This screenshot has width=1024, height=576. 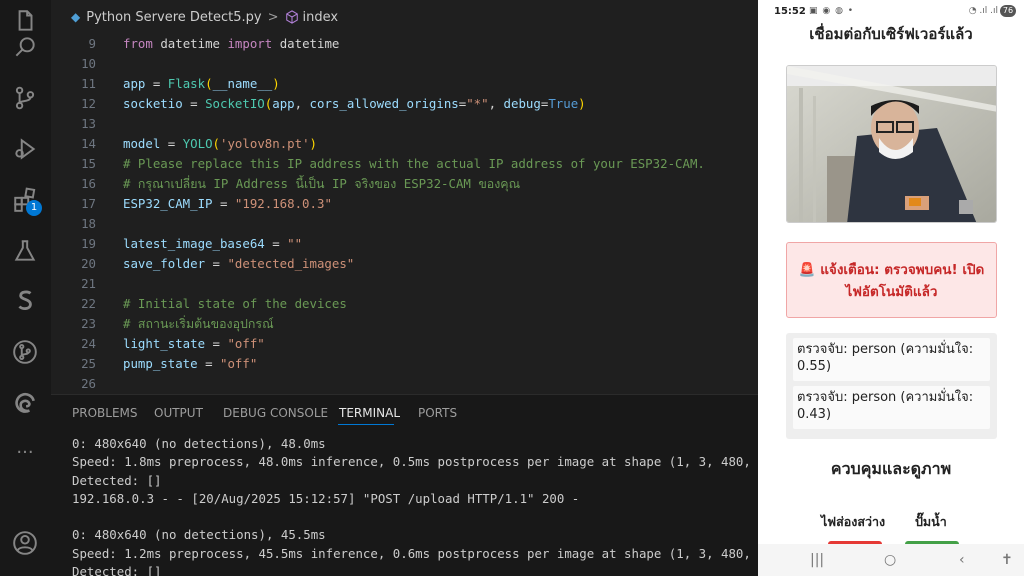 I want to click on line-number: 10, so click(x=88, y=63).